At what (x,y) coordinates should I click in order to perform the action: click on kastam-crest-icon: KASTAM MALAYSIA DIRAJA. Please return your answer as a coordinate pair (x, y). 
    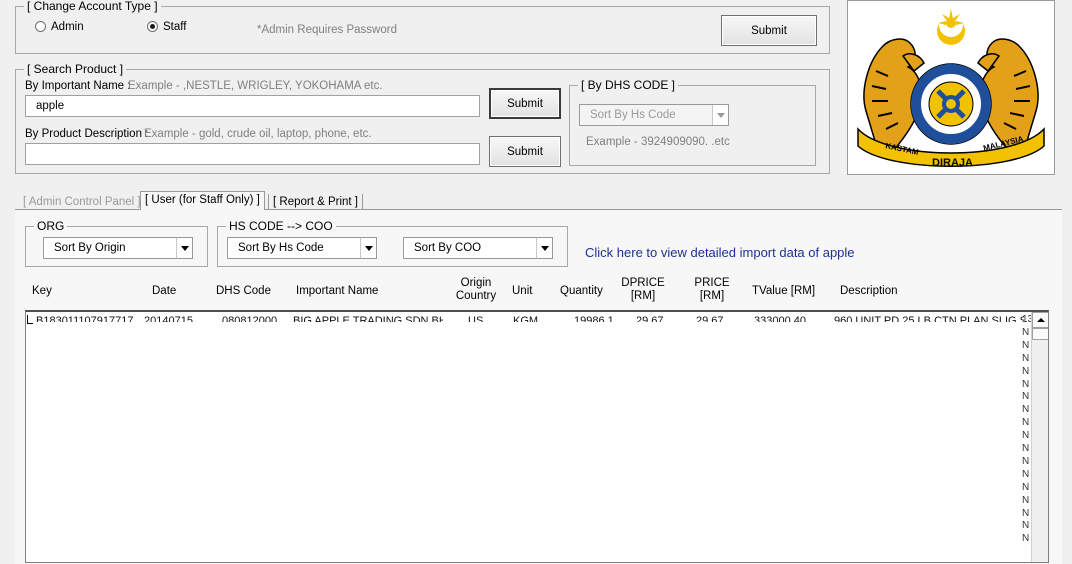
    Looking at the image, I should click on (951, 89).